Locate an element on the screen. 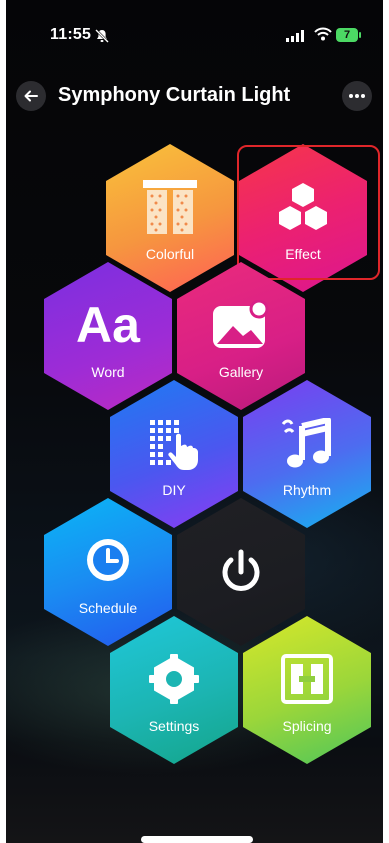 The width and height of the screenshot is (389, 843). home-indicator is located at coordinates (197, 839).